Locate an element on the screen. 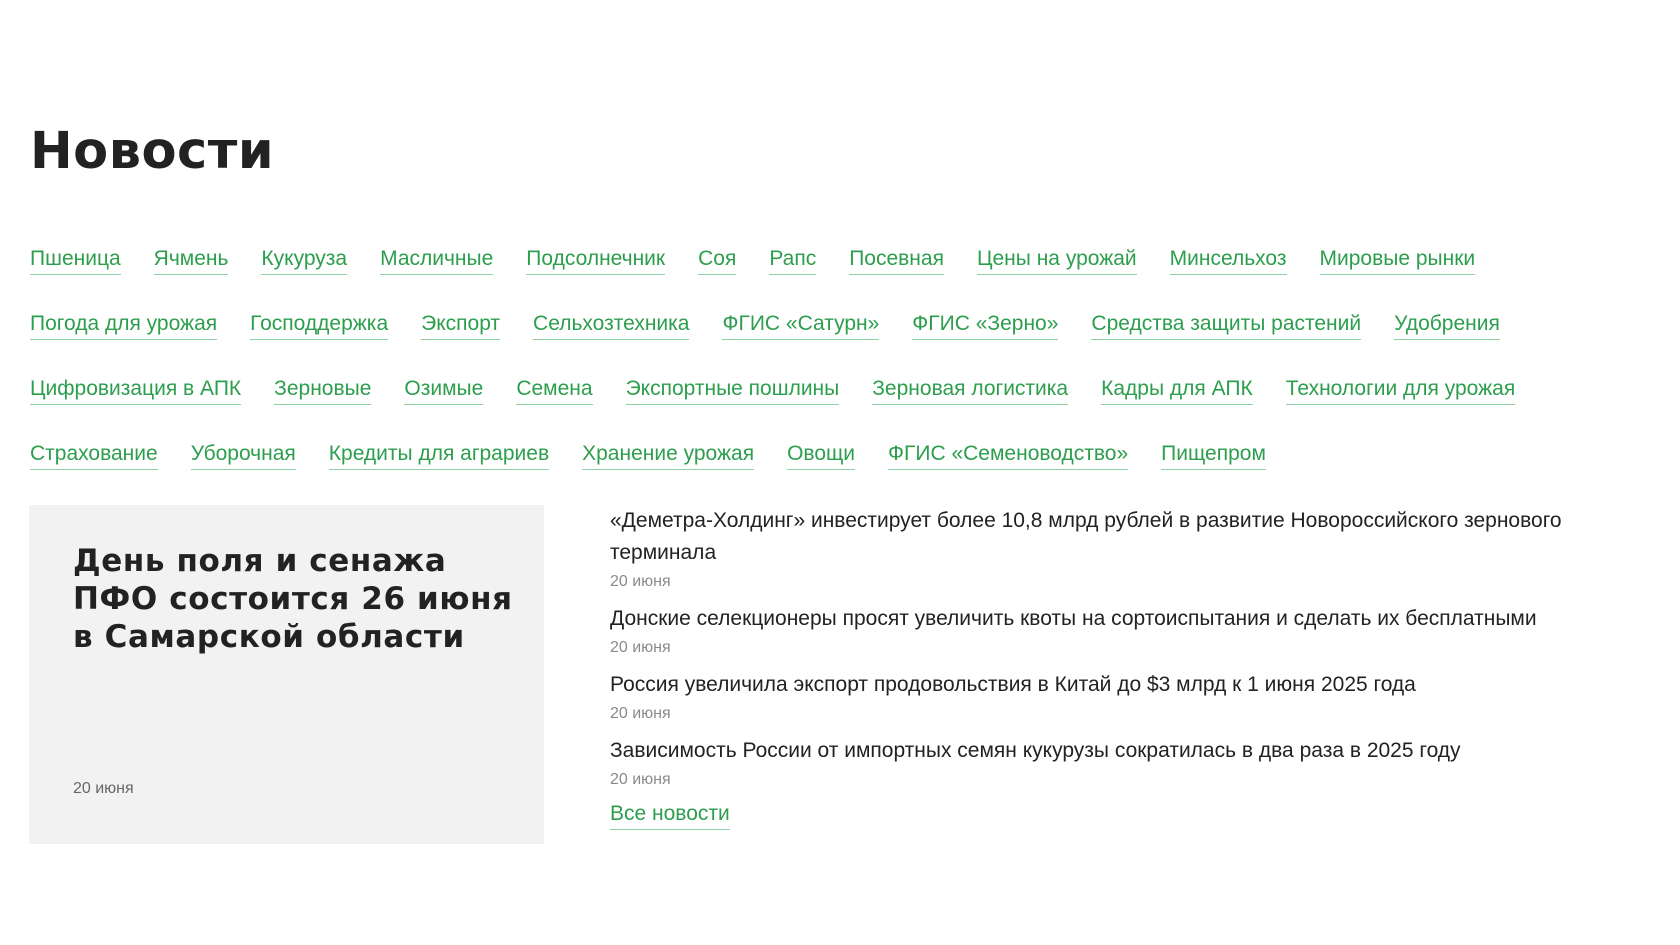 This screenshot has width=1680, height=945. topic-tag-link: Уборочная is located at coordinates (243, 454).